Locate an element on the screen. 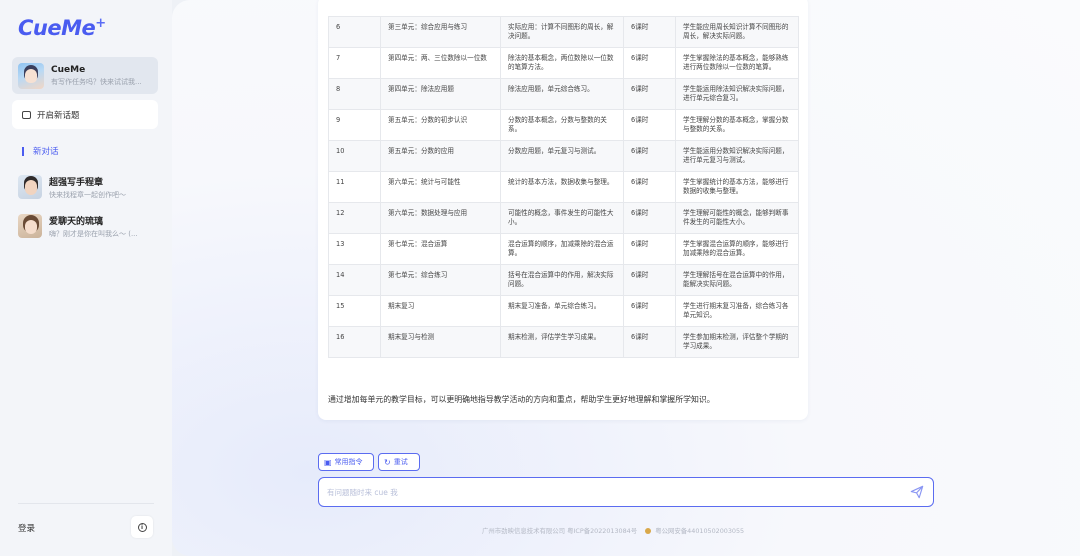 The width and height of the screenshot is (1080, 556). table-cell: 期末复习 is located at coordinates (440, 311).